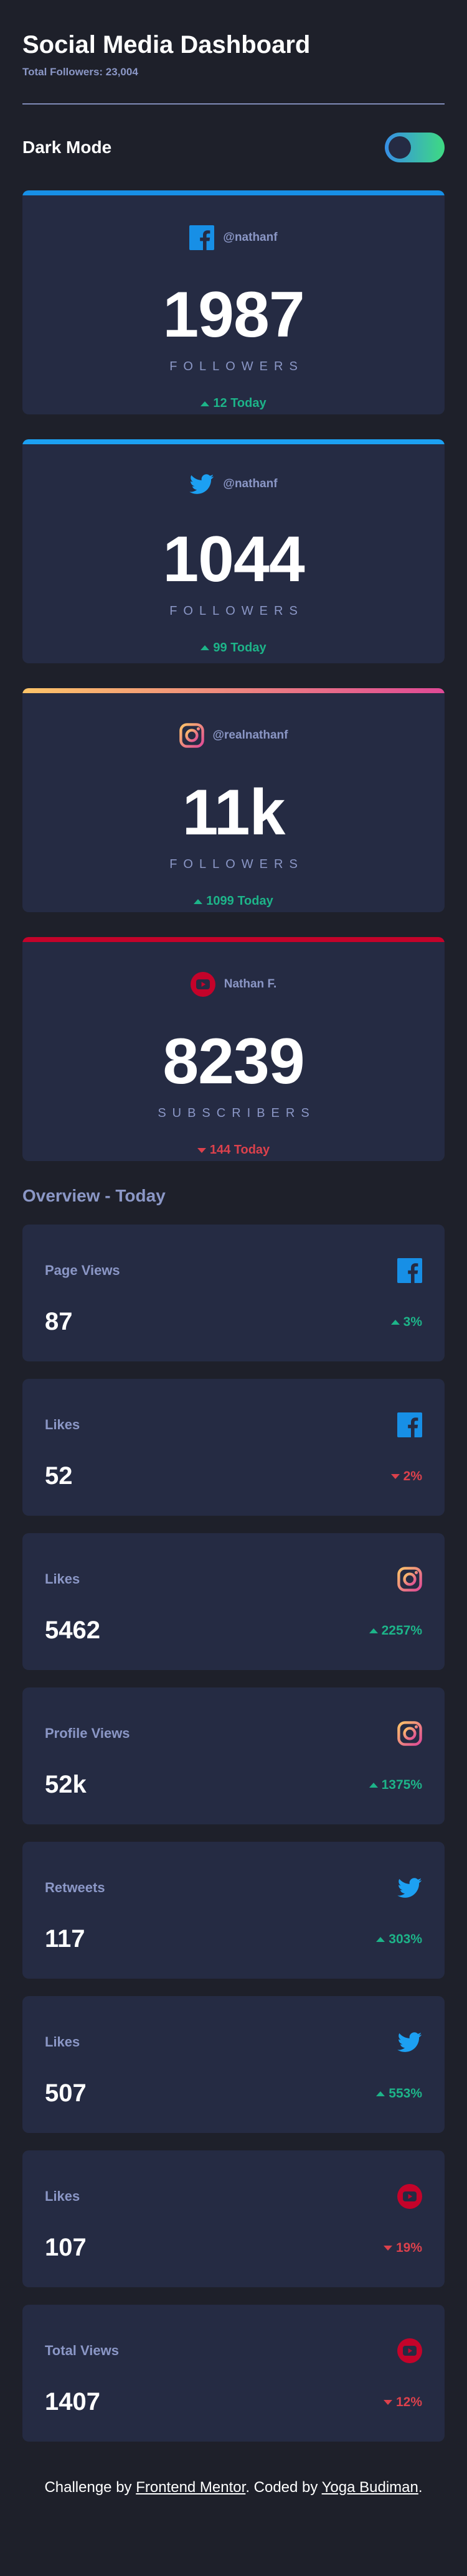 This screenshot has height=2576, width=467. Describe the element at coordinates (412, 1475) in the screenshot. I see `overview-change-text: 2%` at that location.